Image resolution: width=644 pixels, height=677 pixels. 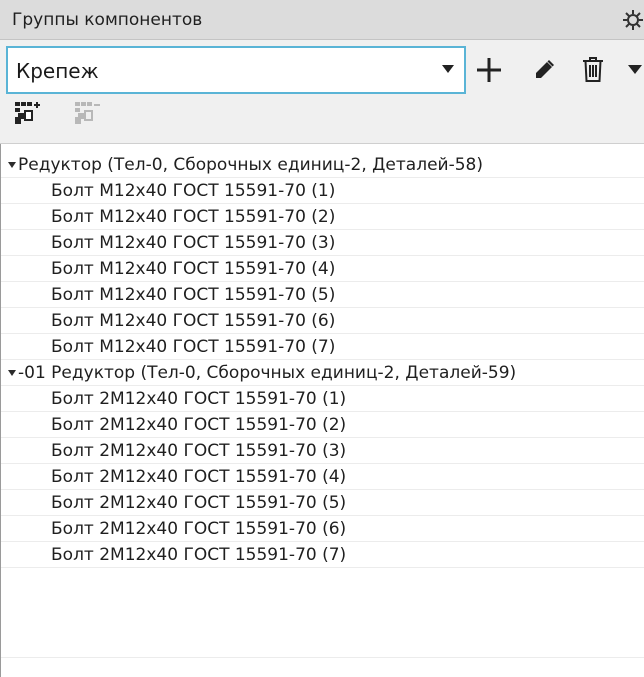 What do you see at coordinates (199, 477) in the screenshot?
I see `component-label: Болт 2М12х40 ГОСТ 15591-70 (4)` at bounding box center [199, 477].